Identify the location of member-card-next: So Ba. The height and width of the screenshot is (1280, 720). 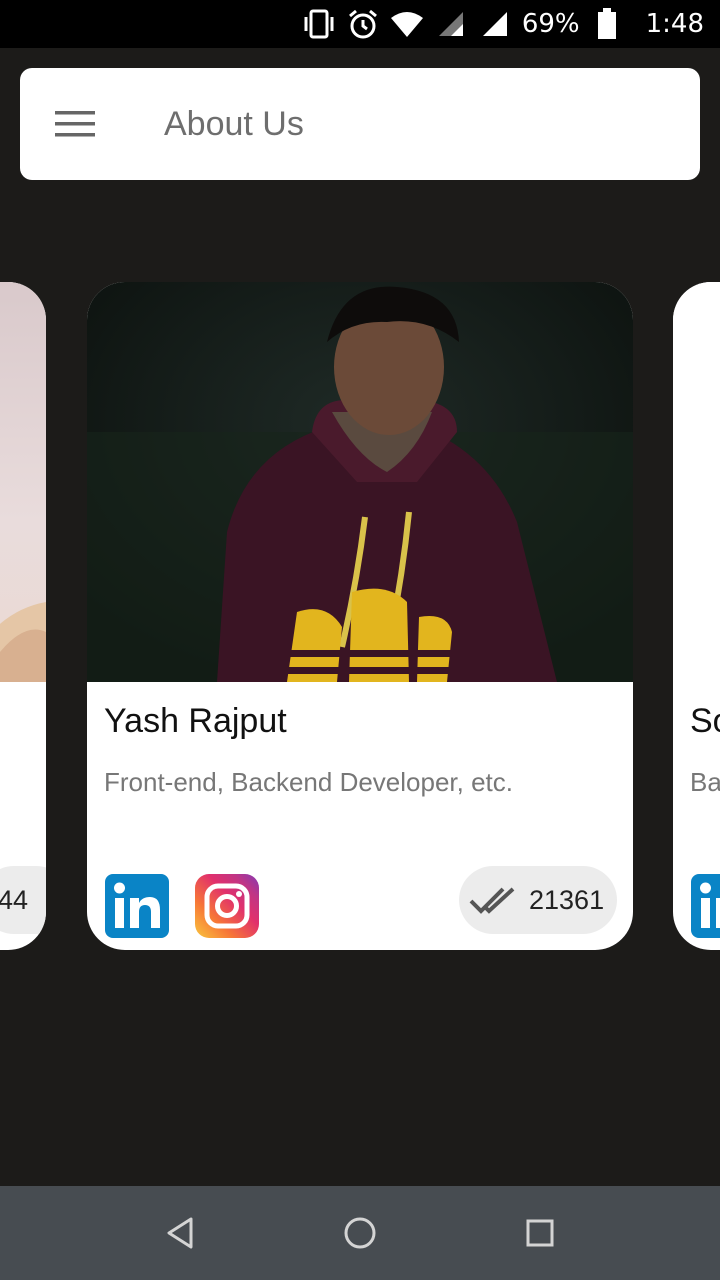
(696, 616).